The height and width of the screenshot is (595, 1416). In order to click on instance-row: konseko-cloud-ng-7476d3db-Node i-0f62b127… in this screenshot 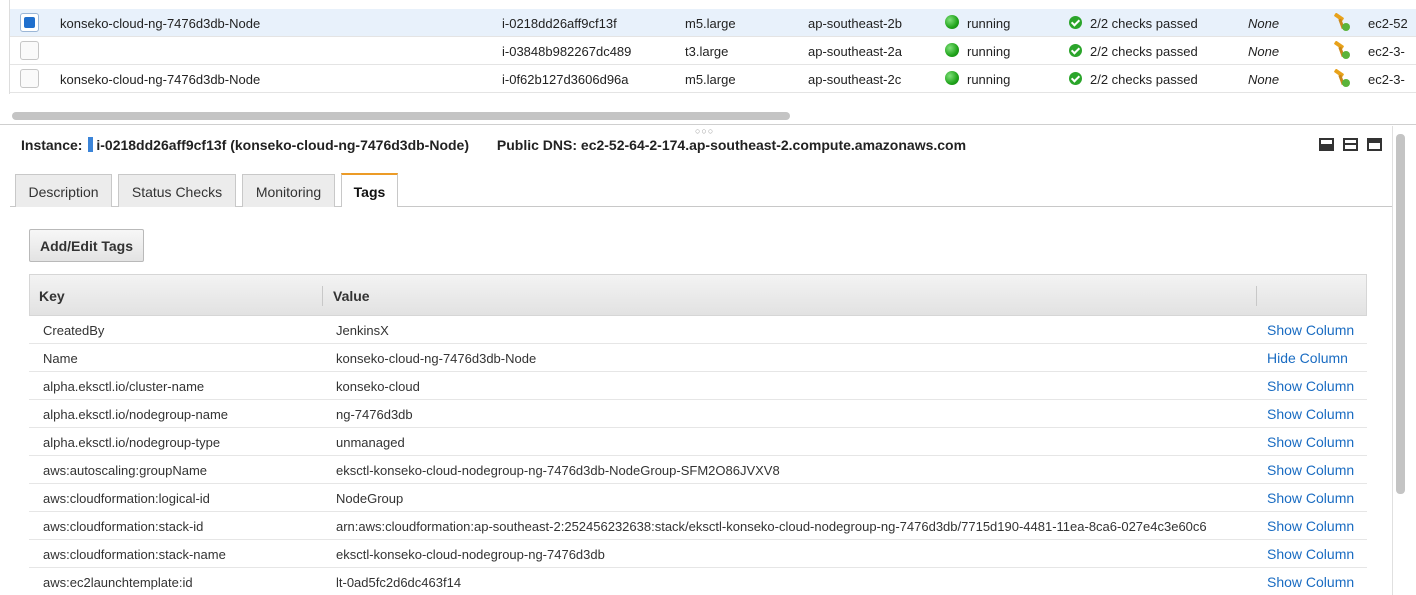, I will do `click(713, 79)`.